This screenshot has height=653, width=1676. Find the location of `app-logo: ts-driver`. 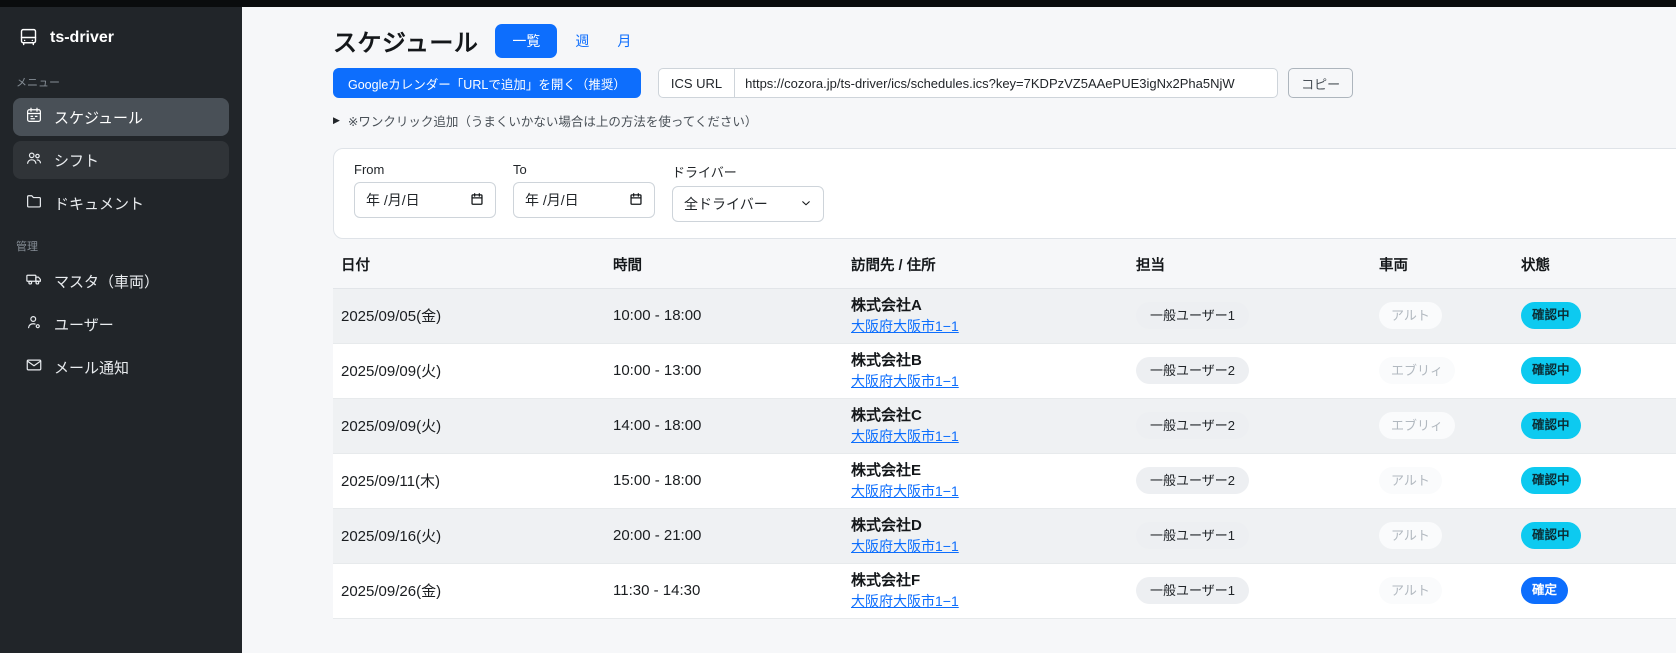

app-logo: ts-driver is located at coordinates (121, 36).